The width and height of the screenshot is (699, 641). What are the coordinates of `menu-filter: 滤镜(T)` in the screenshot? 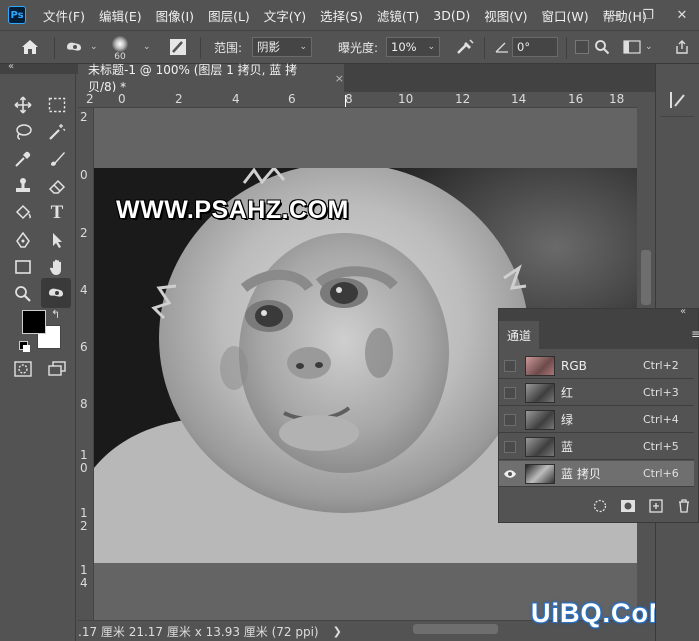 It's located at (398, 15).